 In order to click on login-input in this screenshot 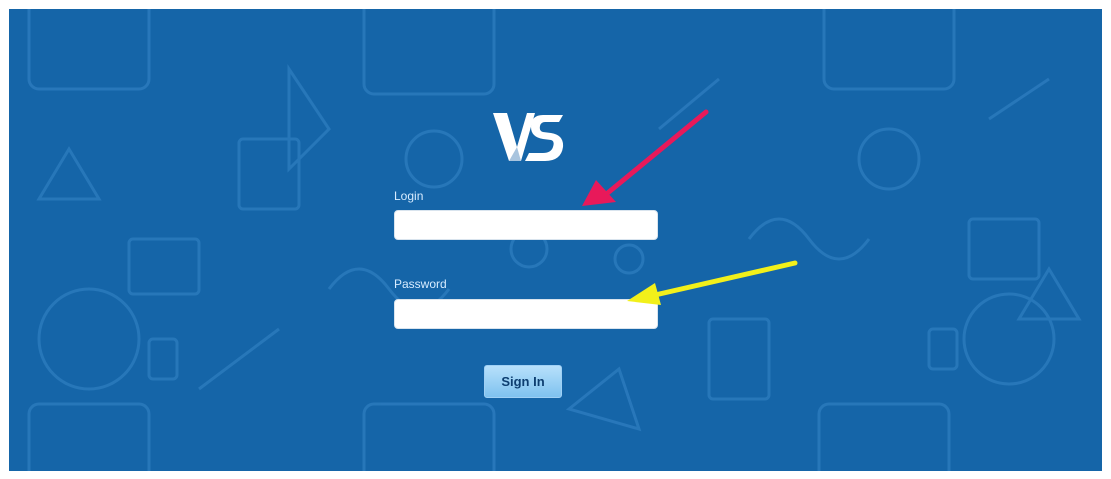, I will do `click(526, 225)`.